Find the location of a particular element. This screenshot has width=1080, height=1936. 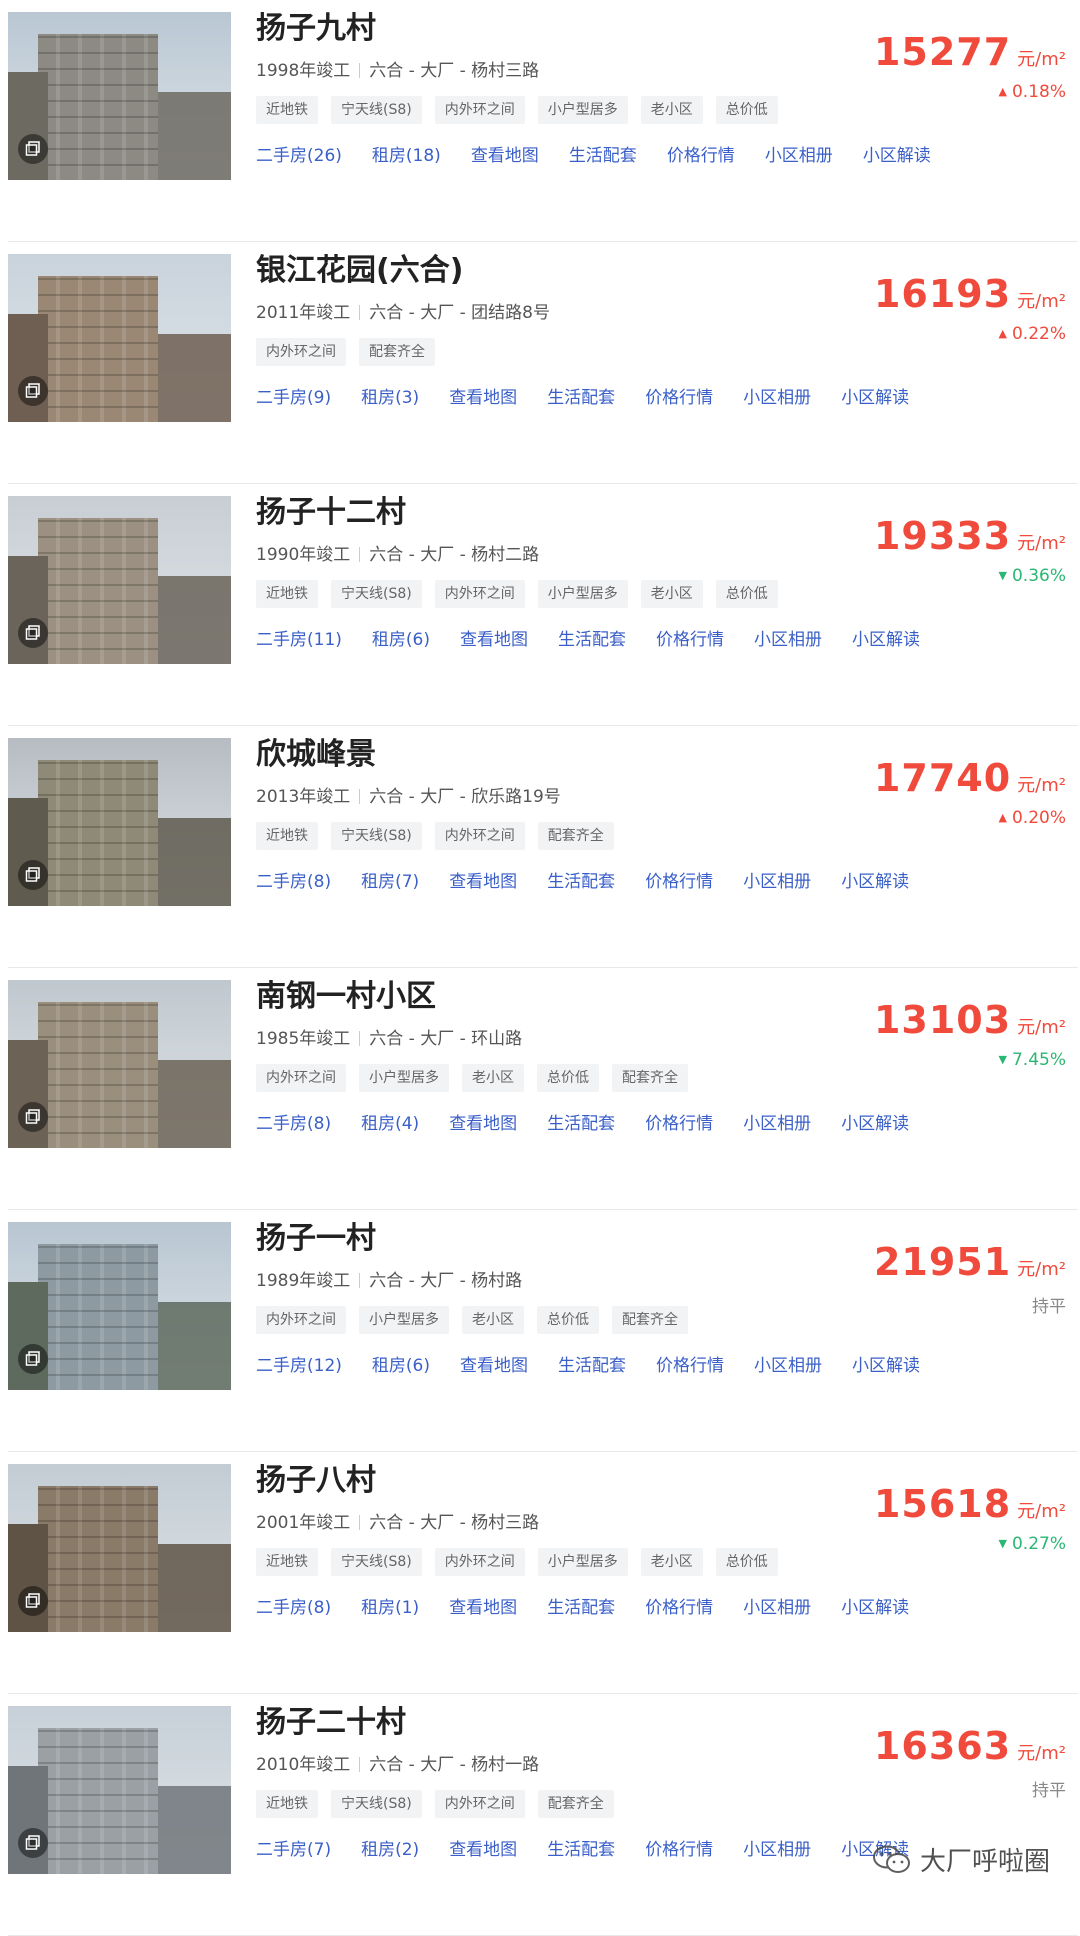

community-name: 扬子九村 is located at coordinates (576, 29).